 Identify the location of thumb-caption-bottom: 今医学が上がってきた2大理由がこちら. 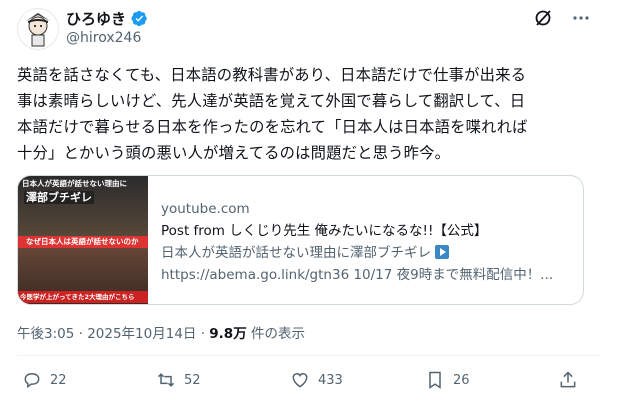
(77, 297).